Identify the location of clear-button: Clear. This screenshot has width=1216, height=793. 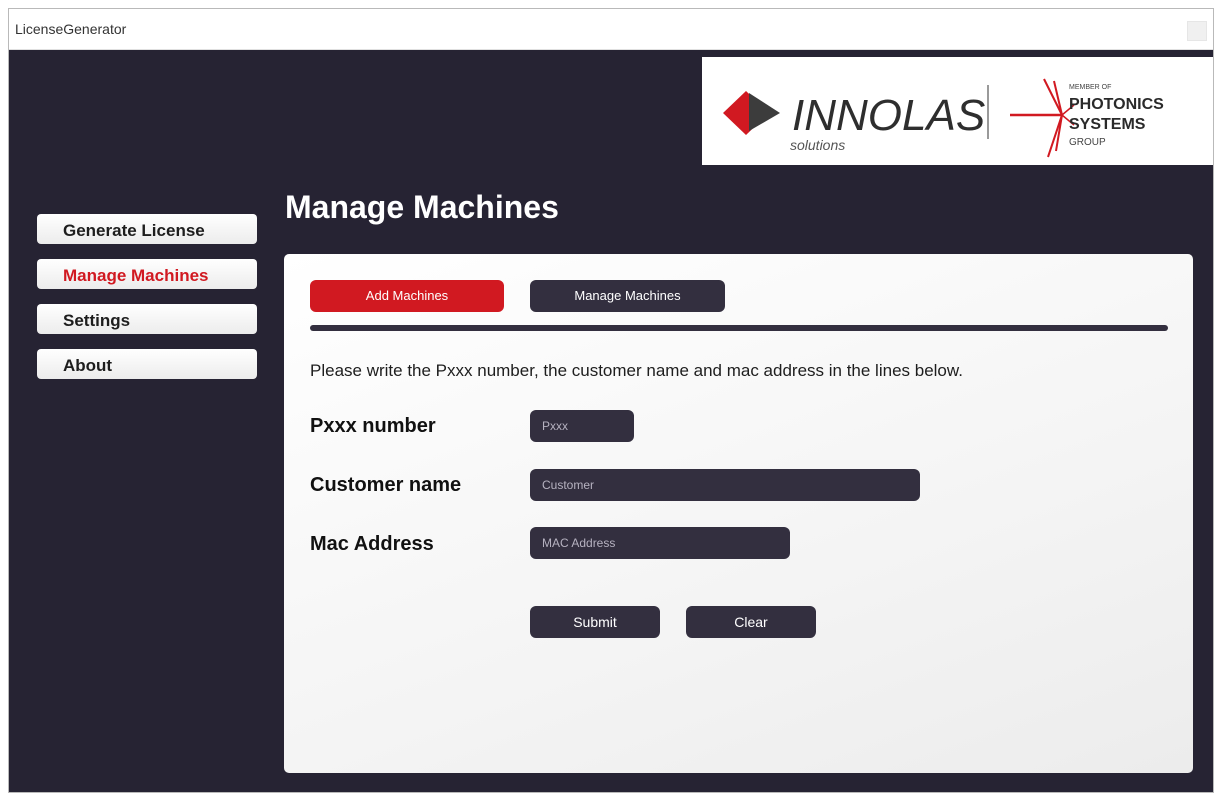
(751, 622).